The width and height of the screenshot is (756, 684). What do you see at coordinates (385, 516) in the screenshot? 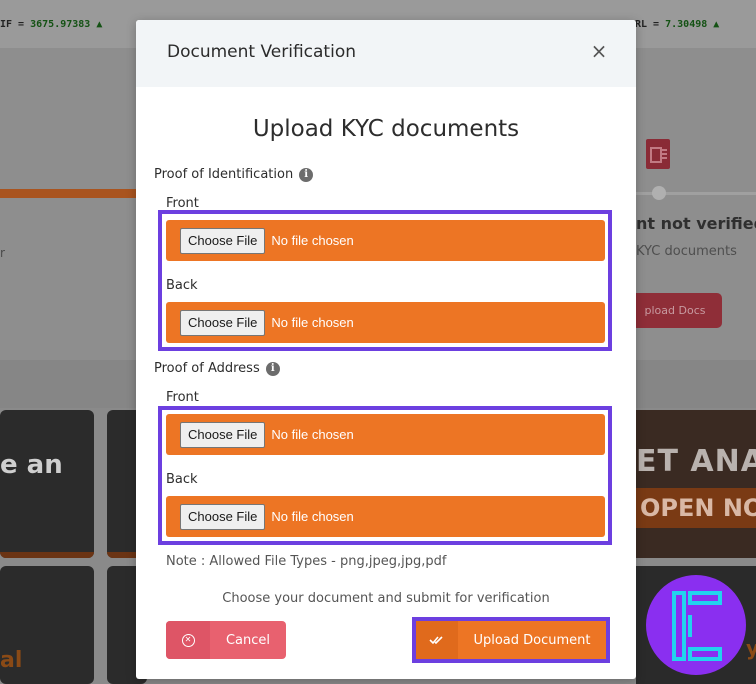
I see `address-back-file-input: Choose File No file chosen` at bounding box center [385, 516].